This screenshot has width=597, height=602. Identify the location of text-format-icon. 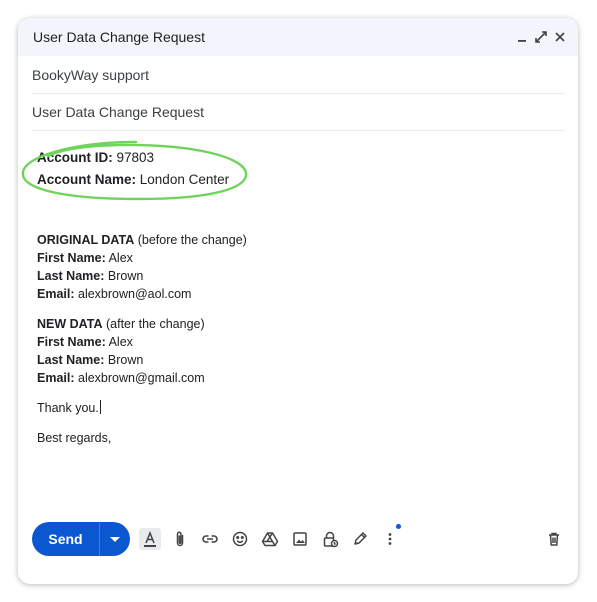
(150, 539).